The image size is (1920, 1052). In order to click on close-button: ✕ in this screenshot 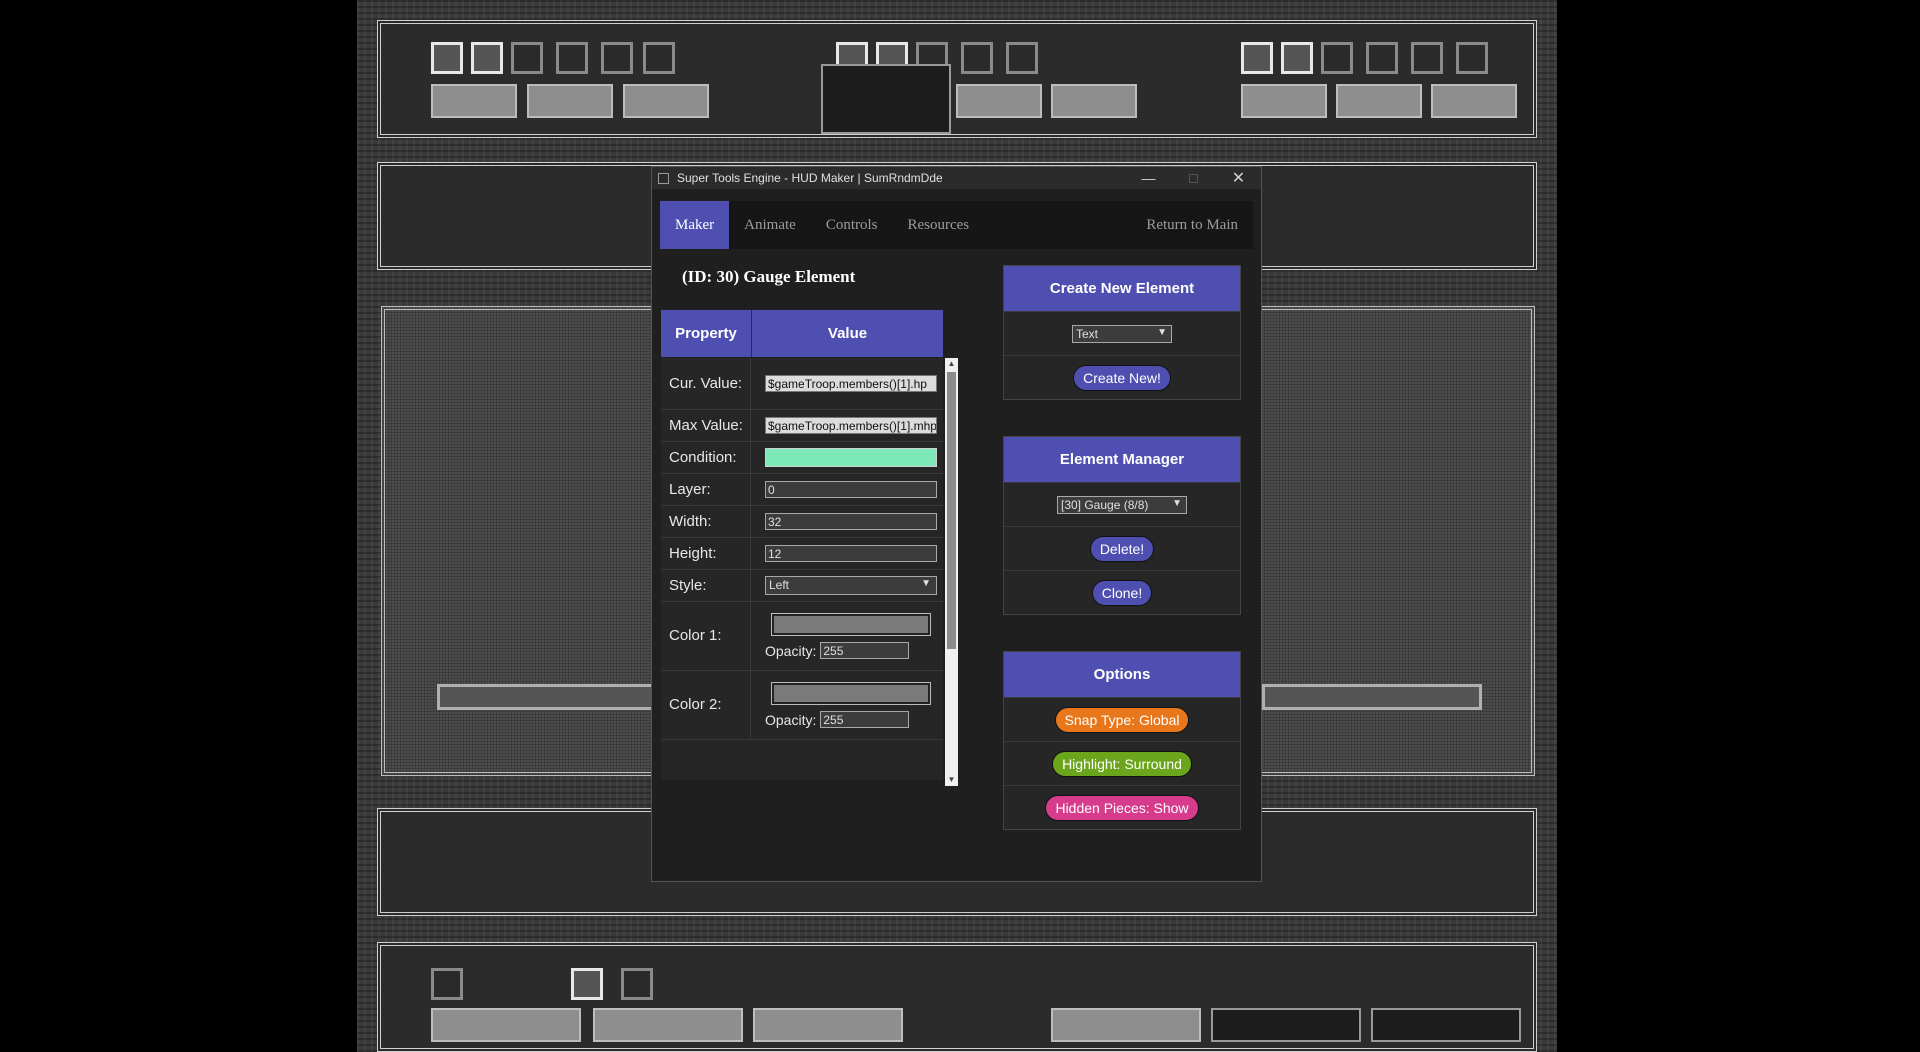, I will do `click(1238, 178)`.